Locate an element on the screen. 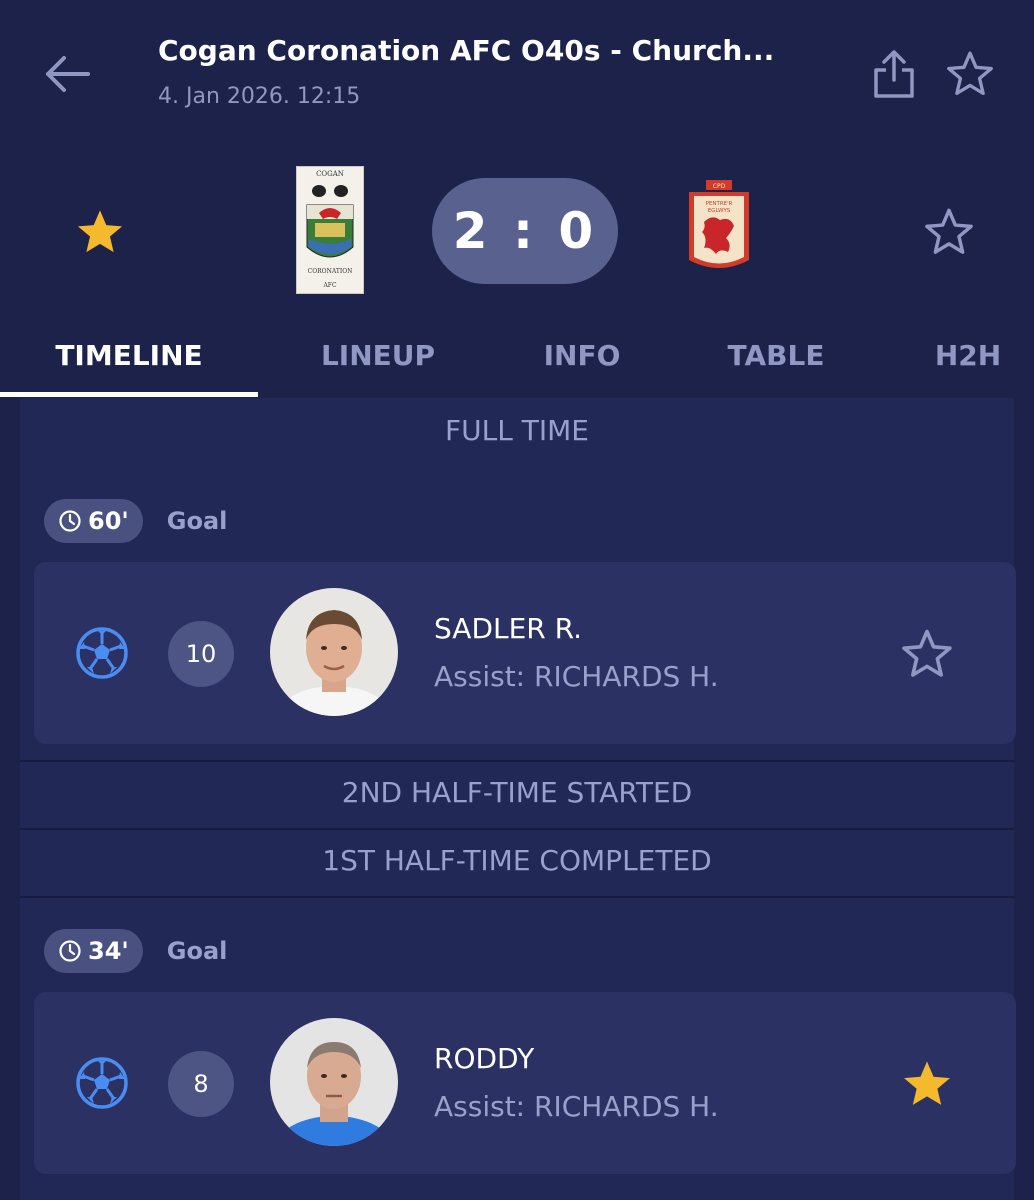 The height and width of the screenshot is (1200, 1034). away-team-logo: CPD PENTRE'R EGLWYS is located at coordinates (719, 228).